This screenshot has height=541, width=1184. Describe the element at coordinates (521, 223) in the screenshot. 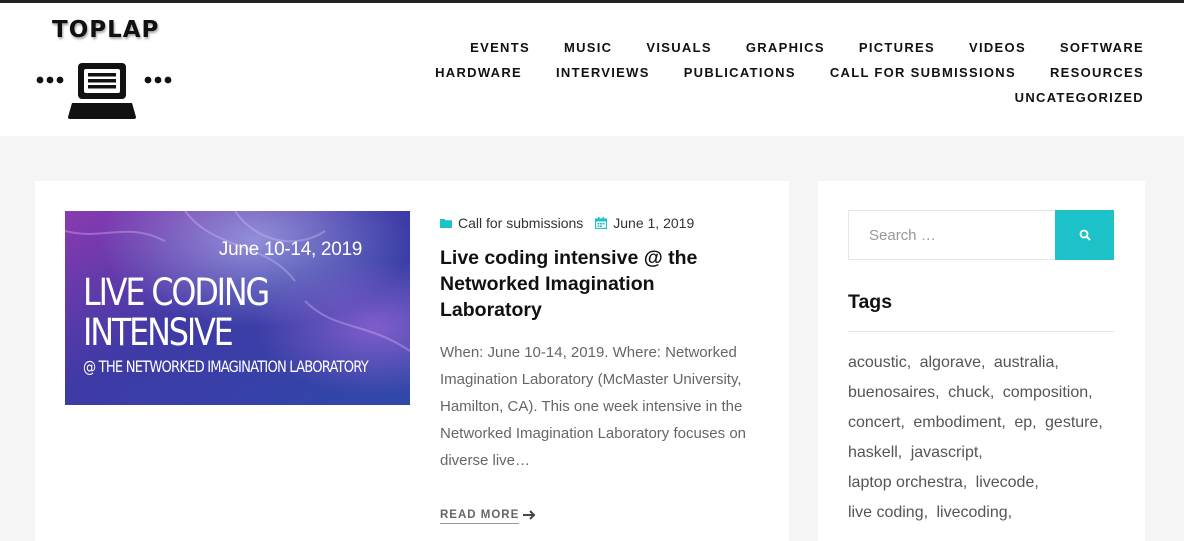

I see `post-category-label: Call for submissions` at that location.